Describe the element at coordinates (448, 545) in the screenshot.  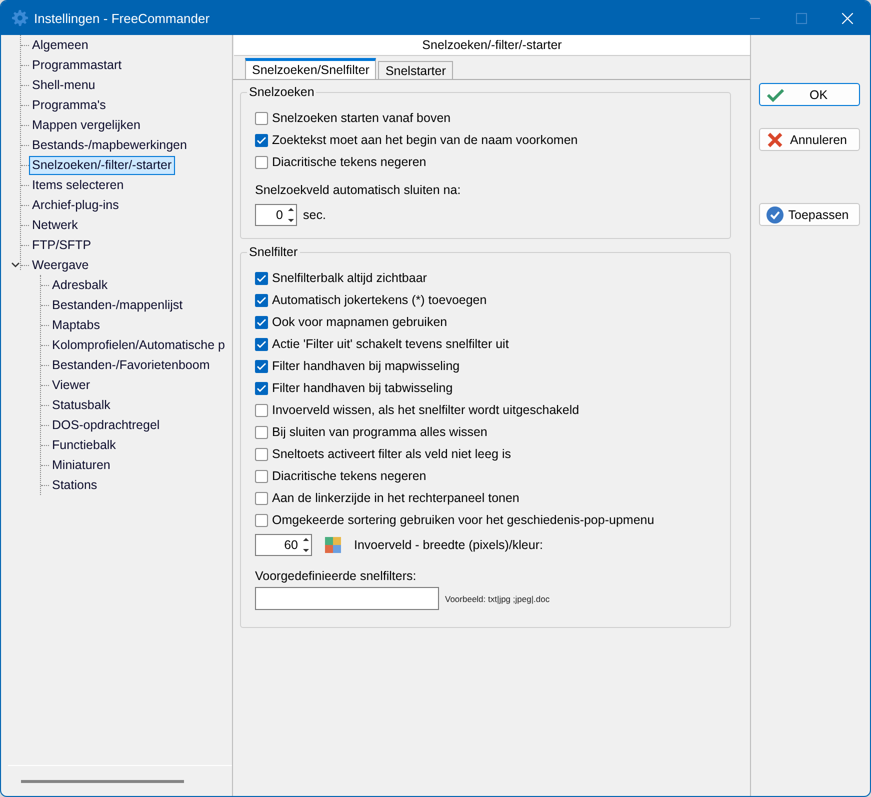
I see `field-label: Invoerveld - breedte (pixels)/kleur:` at that location.